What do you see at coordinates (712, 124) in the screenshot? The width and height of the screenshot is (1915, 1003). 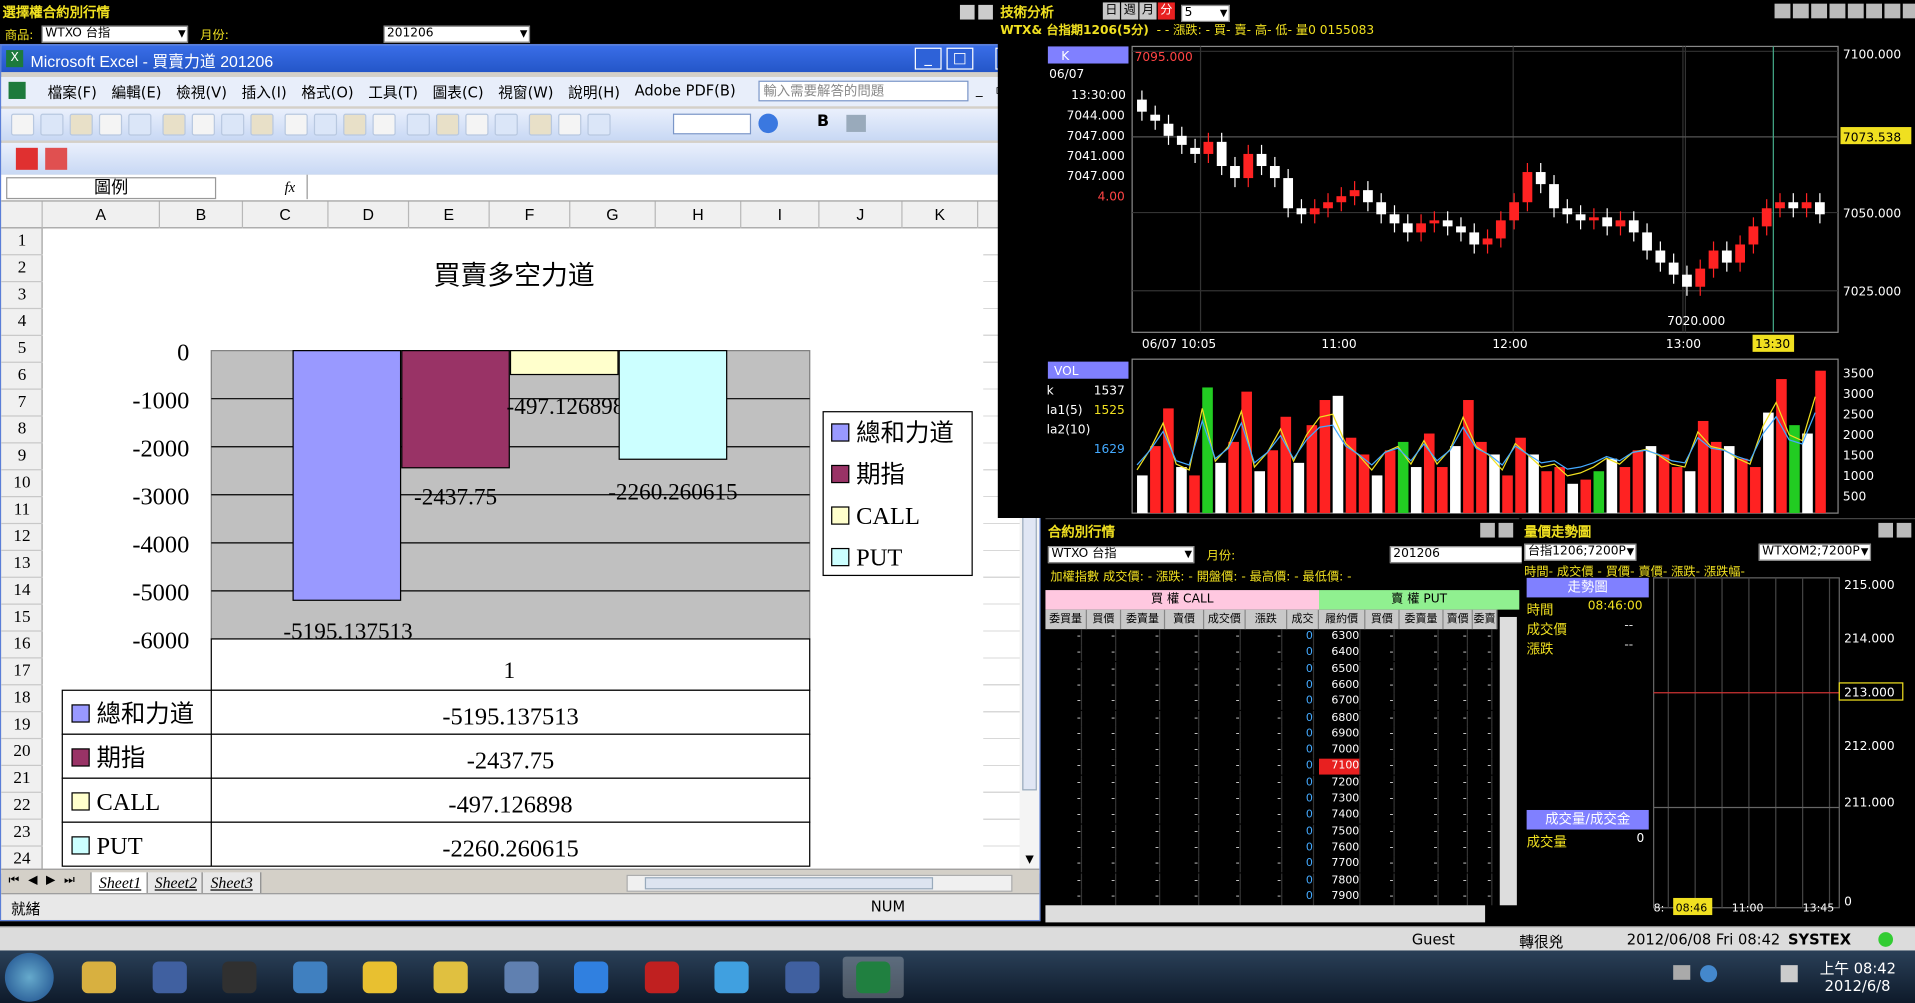 I see `zoom-dropdown` at bounding box center [712, 124].